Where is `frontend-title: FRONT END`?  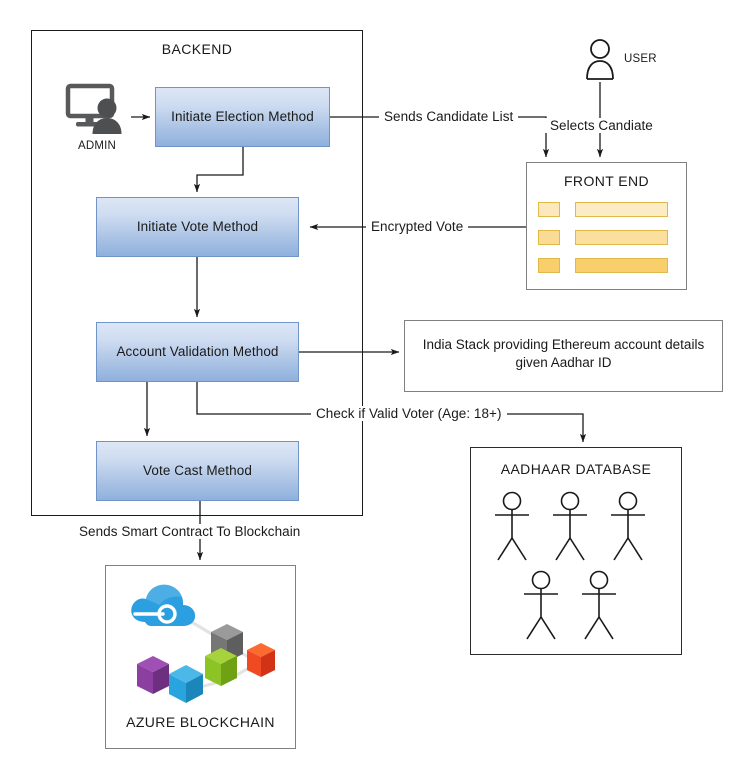 frontend-title: FRONT END is located at coordinates (606, 181).